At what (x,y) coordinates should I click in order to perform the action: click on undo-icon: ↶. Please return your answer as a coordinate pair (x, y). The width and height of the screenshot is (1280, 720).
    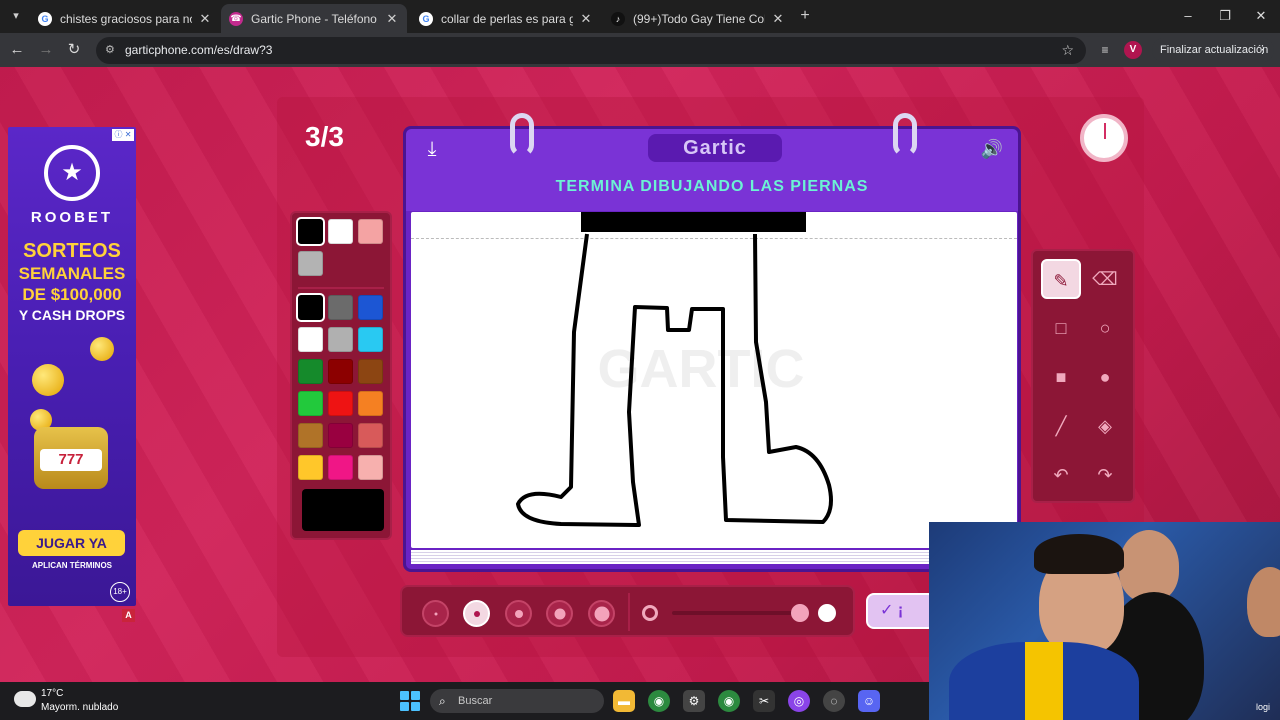
    Looking at the image, I should click on (1061, 475).